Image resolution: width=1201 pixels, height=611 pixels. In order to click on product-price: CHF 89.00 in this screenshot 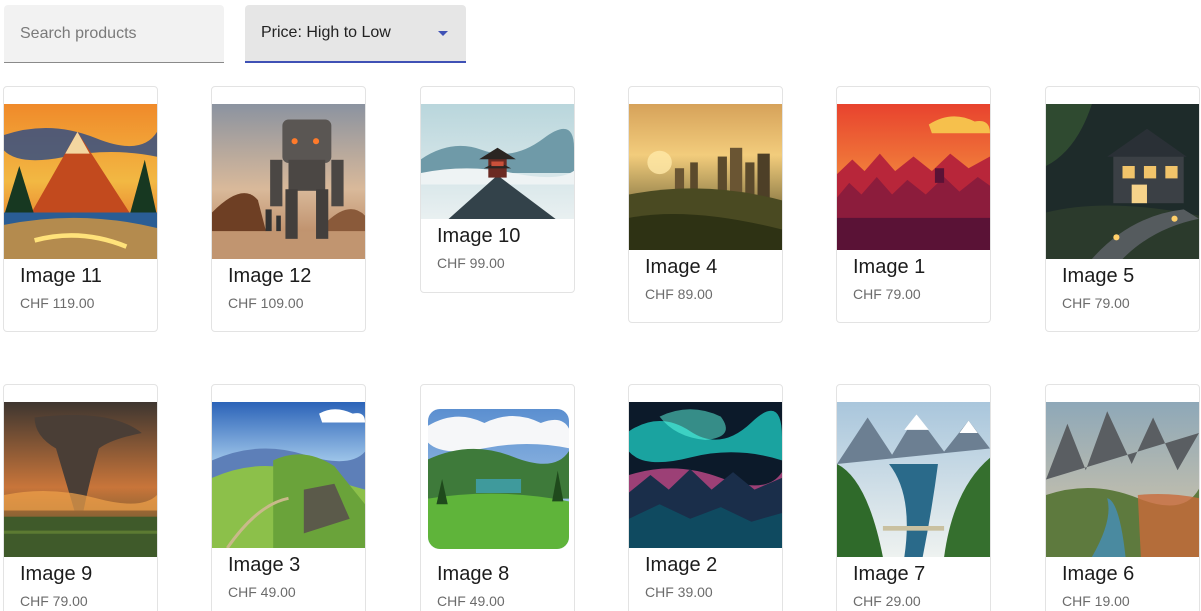, I will do `click(679, 294)`.